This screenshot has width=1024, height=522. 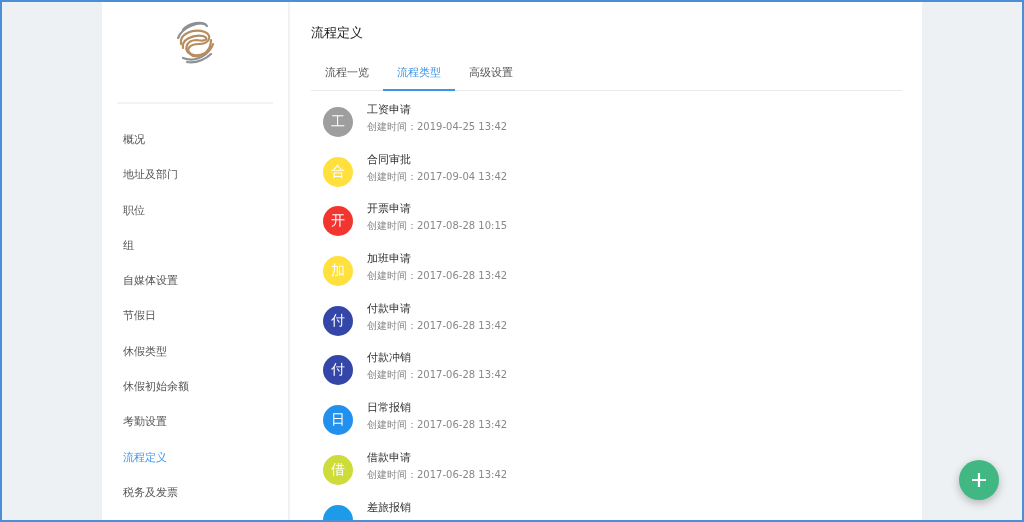 I want to click on created-time: 创建时间：2019-04-25 13:42, so click(x=437, y=127).